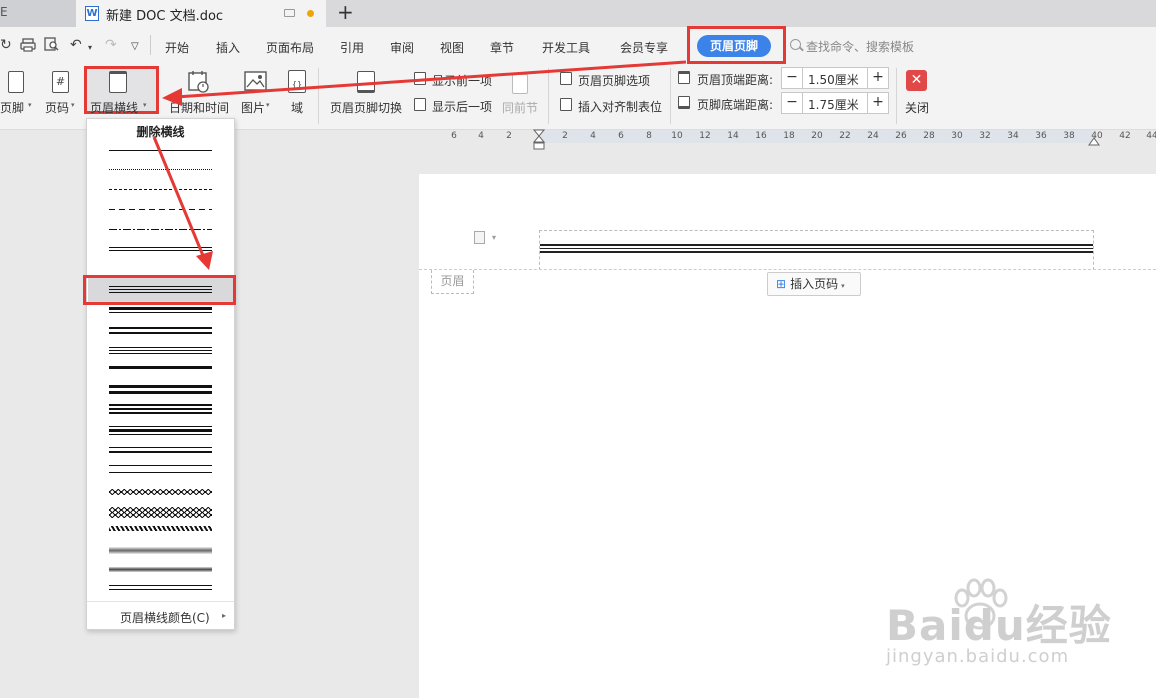 The height and width of the screenshot is (698, 1156). Describe the element at coordinates (160, 569) in the screenshot. I see `line-style-option-gradient-thin` at that location.